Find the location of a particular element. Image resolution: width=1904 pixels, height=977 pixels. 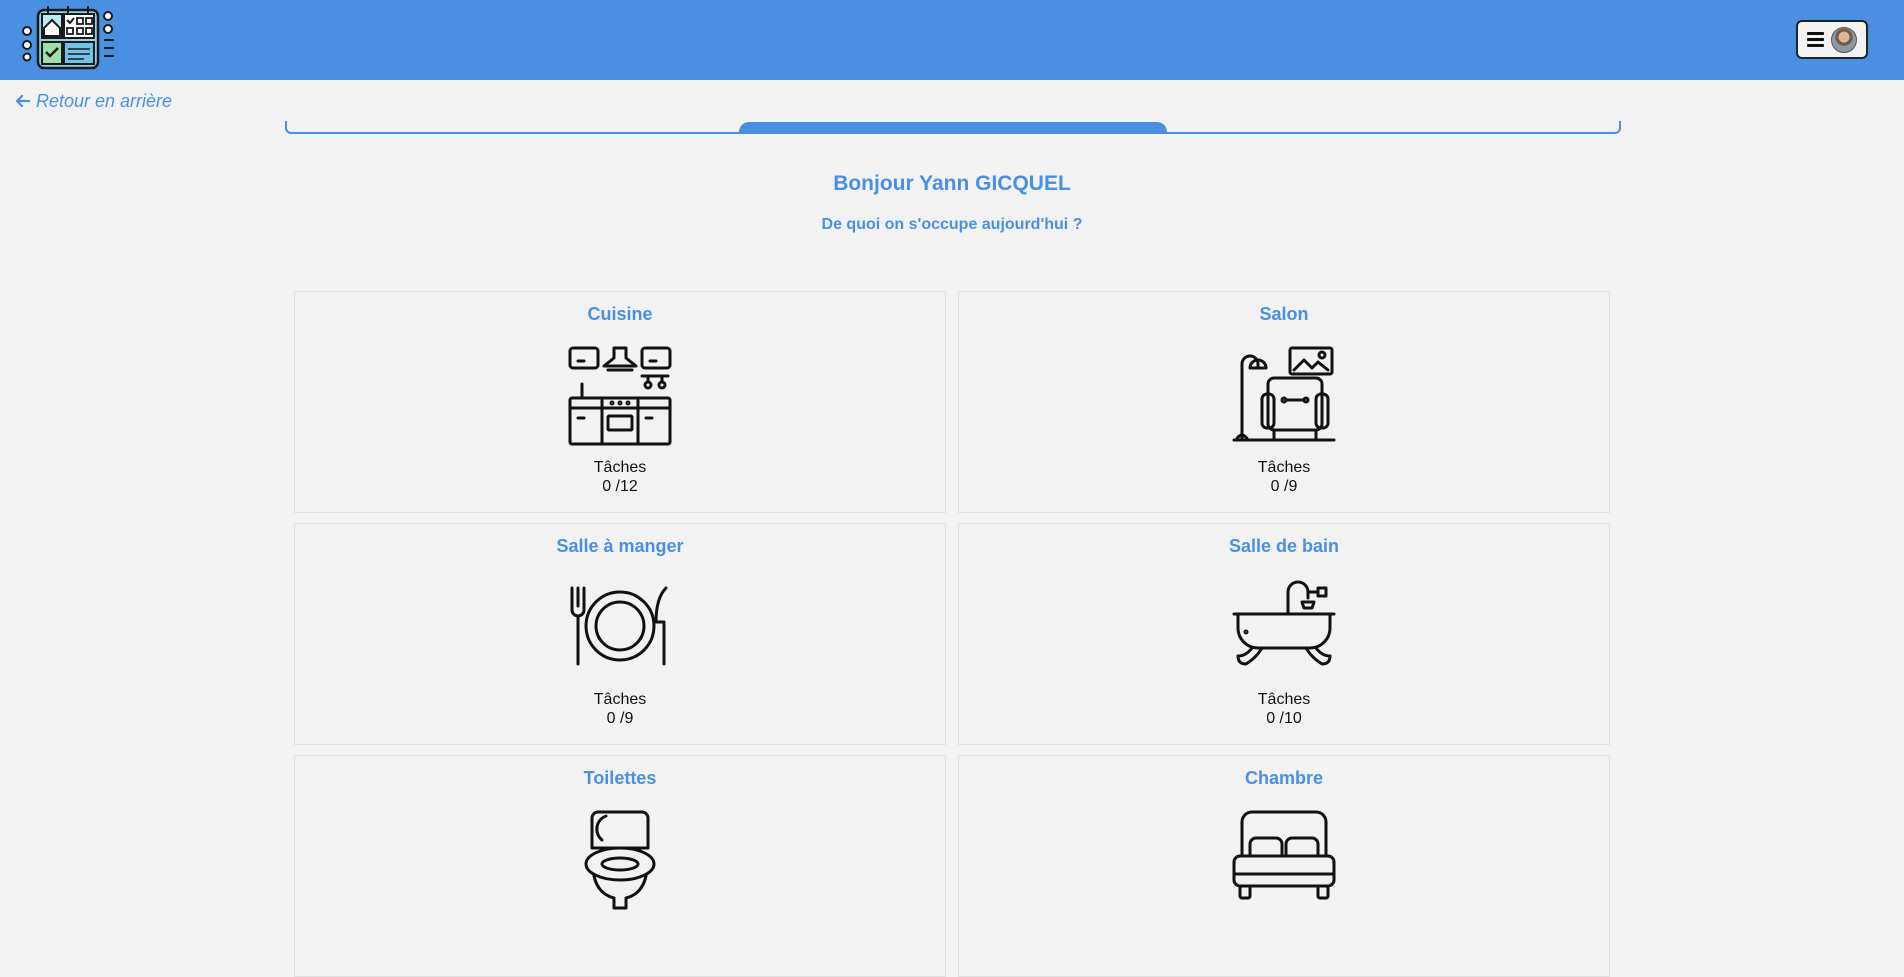

room-title: Salon is located at coordinates (1284, 314).